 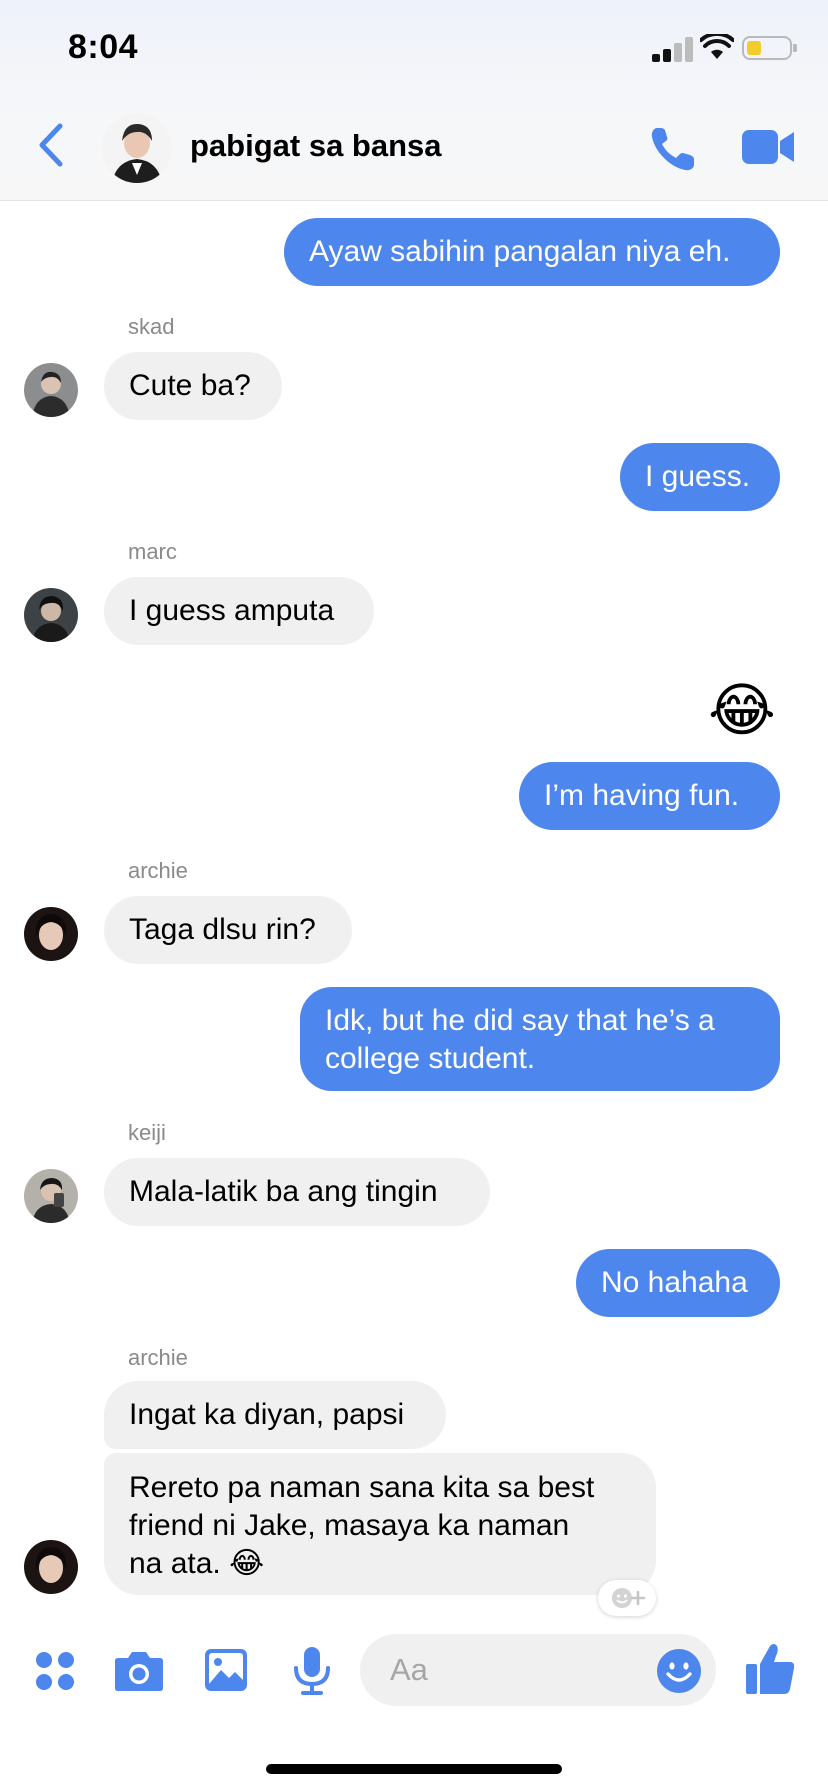 What do you see at coordinates (275, 1415) in the screenshot?
I see `incoming-message: Ingat ka diyan, papsi` at bounding box center [275, 1415].